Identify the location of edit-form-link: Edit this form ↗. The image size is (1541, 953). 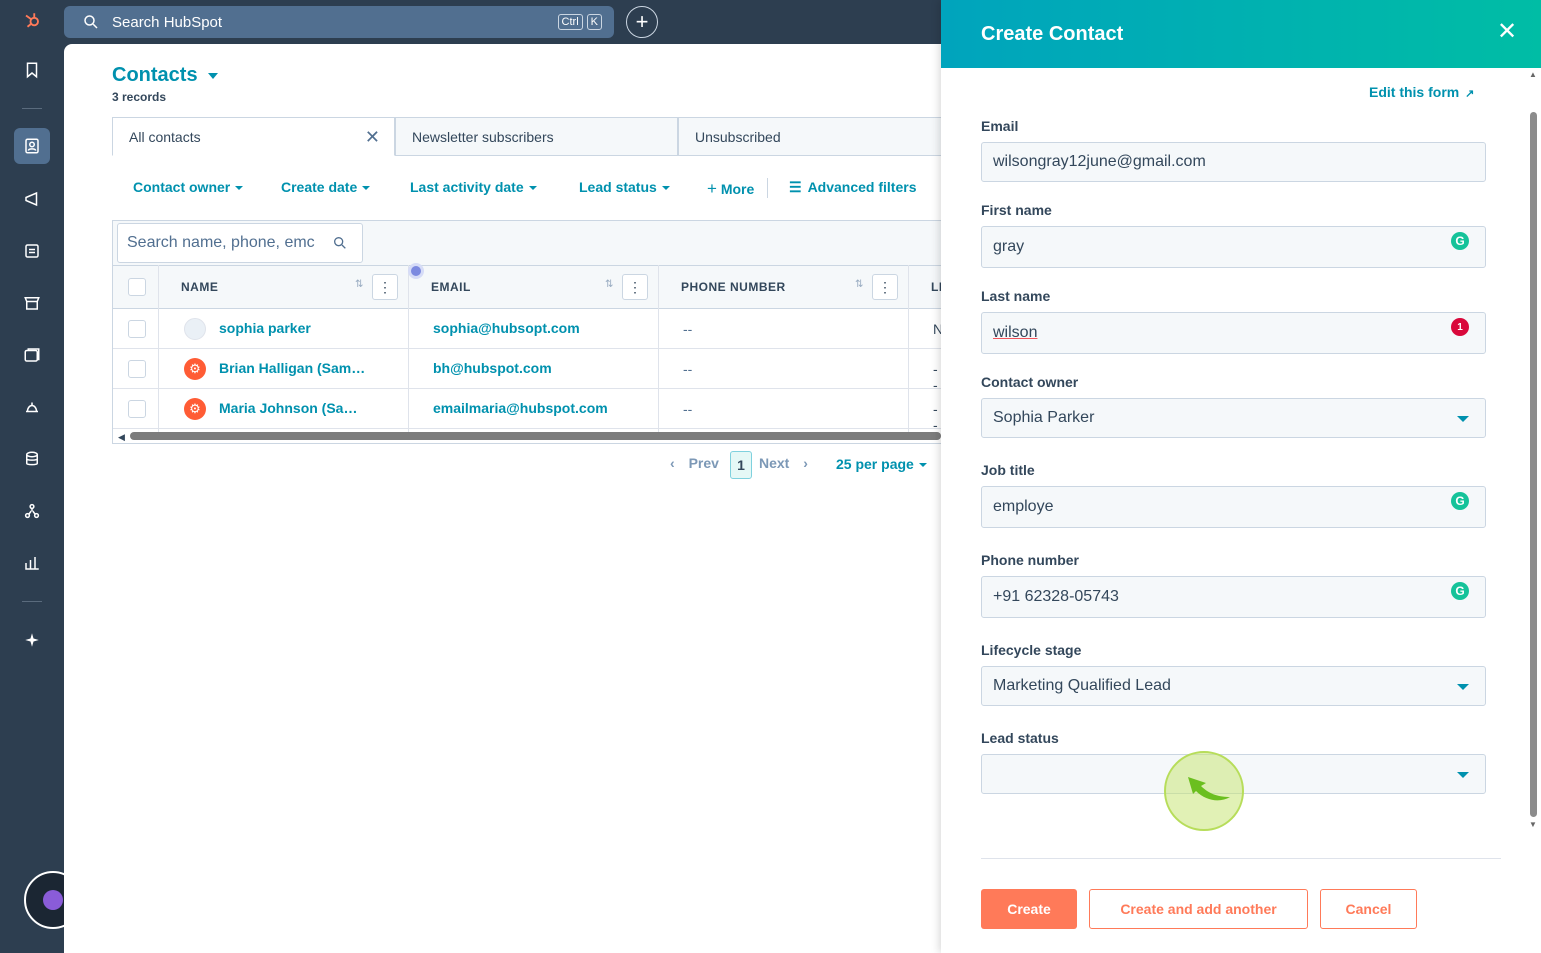
(1421, 92).